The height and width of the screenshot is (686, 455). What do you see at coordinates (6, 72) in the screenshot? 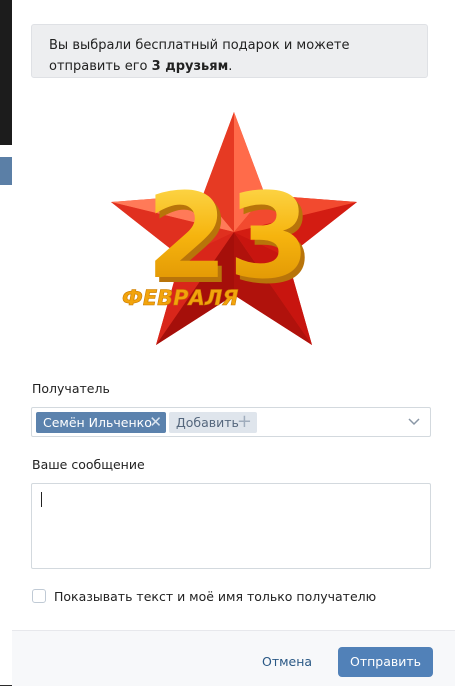
I see `background-dark-block` at bounding box center [6, 72].